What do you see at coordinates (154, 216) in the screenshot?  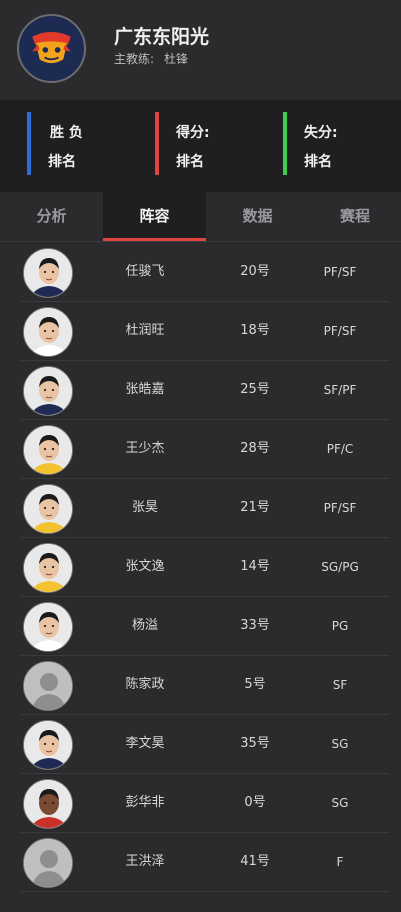 I see `tab-roster: 阵容` at bounding box center [154, 216].